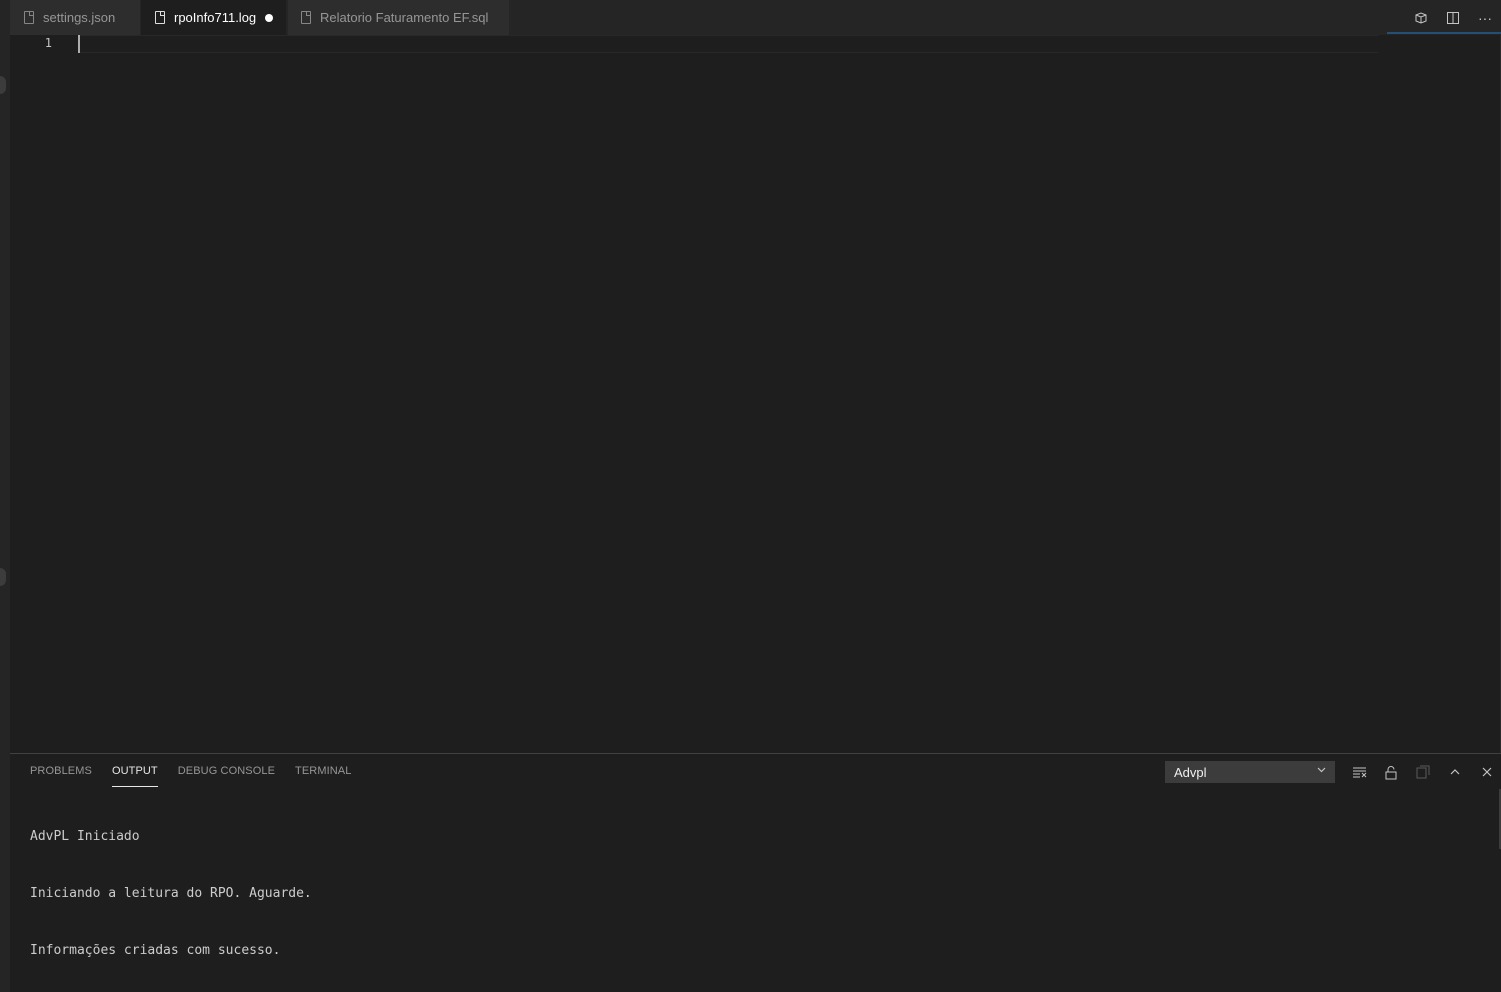  I want to click on more-actions-icon: ···, so click(1485, 17).